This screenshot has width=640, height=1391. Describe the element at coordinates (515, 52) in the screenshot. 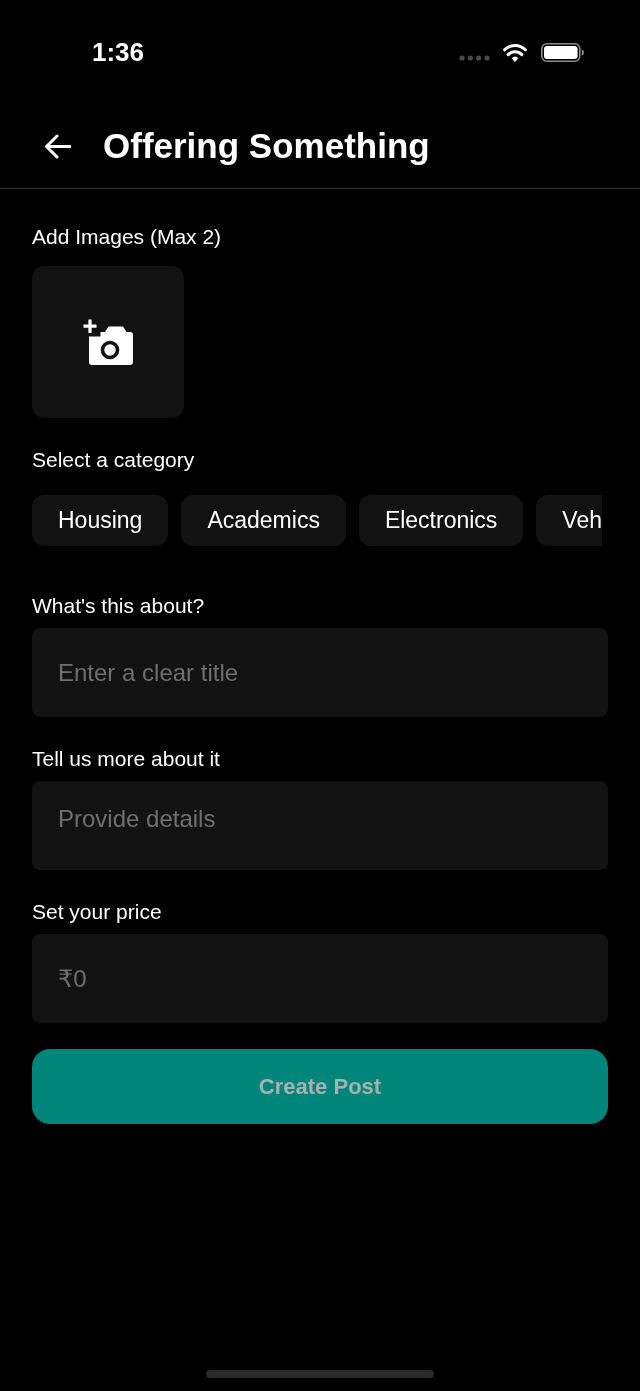

I see `wifi-icon` at that location.